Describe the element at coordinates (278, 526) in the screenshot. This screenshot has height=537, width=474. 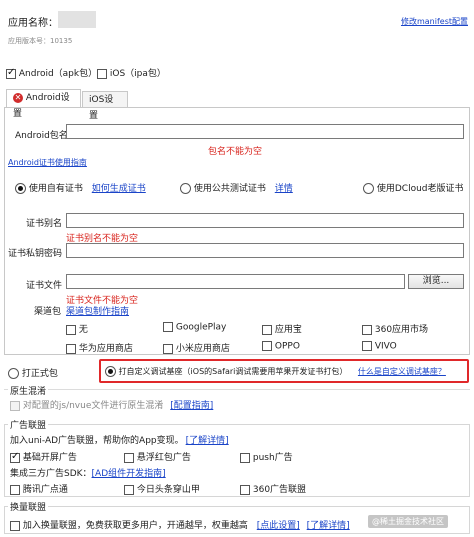
I see `exchange-settings-link: [点此设置]` at that location.